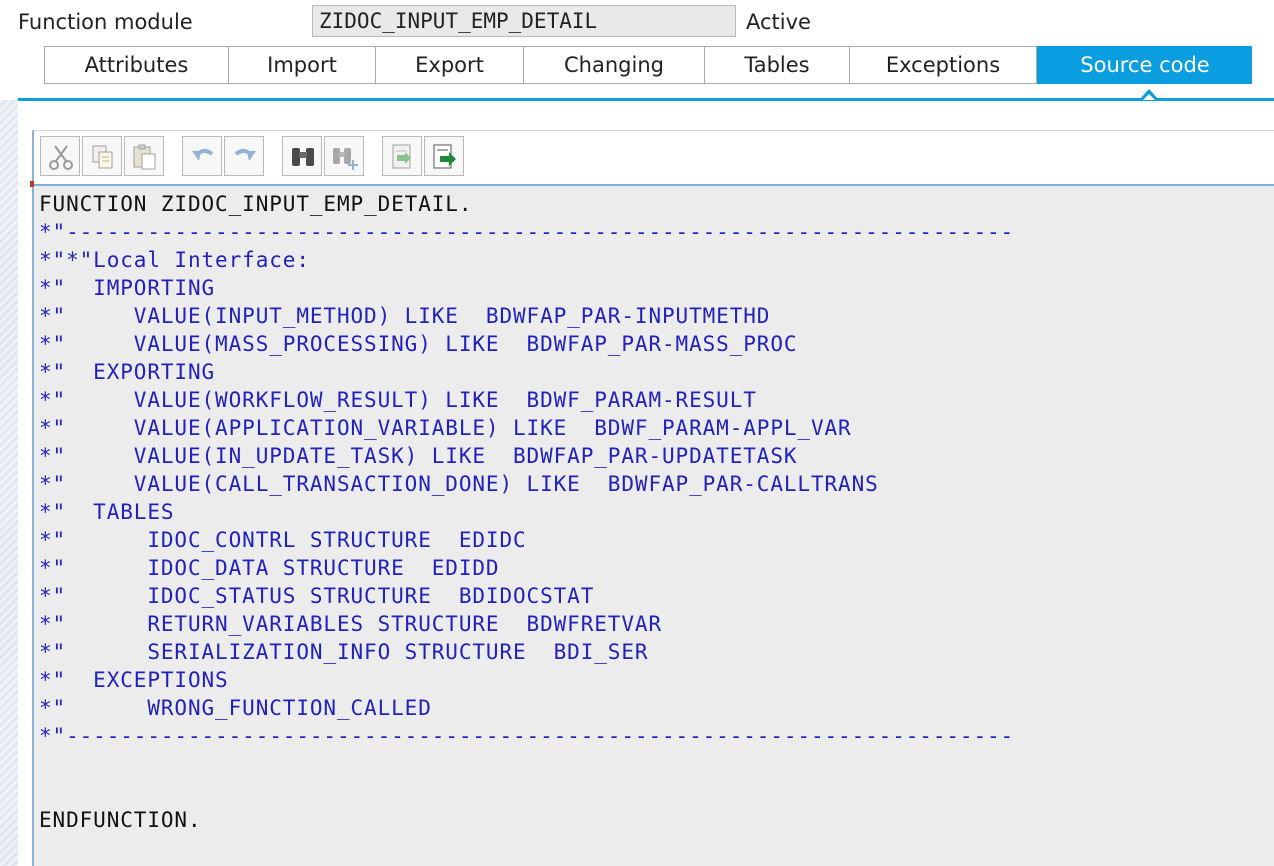  What do you see at coordinates (317, 596) in the screenshot?
I see `code-line-15: *" IDOC_STATUS STRUCTURE BDIDOCSTAT` at bounding box center [317, 596].